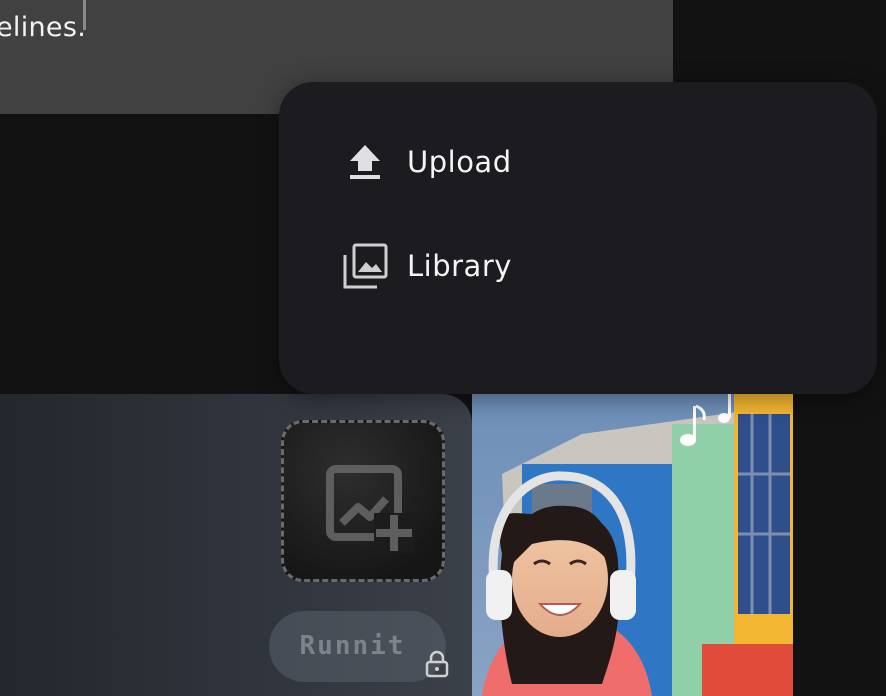  What do you see at coordinates (459, 162) in the screenshot?
I see `menu-item-label: Upload` at bounding box center [459, 162].